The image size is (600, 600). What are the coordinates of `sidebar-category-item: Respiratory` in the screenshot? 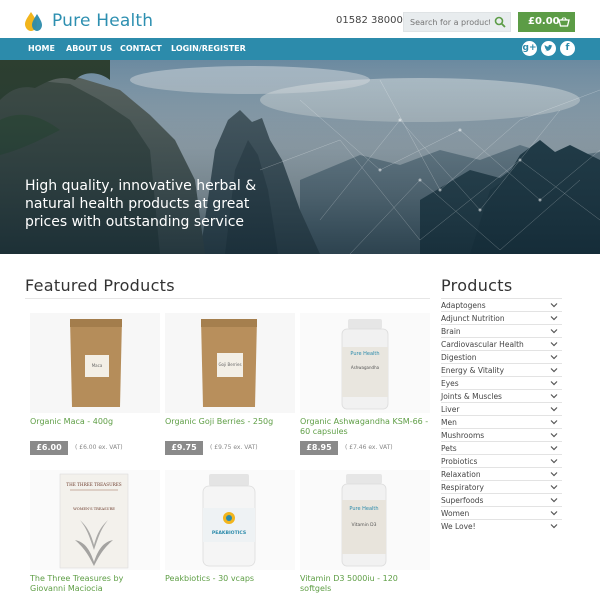 It's located at (501, 486).